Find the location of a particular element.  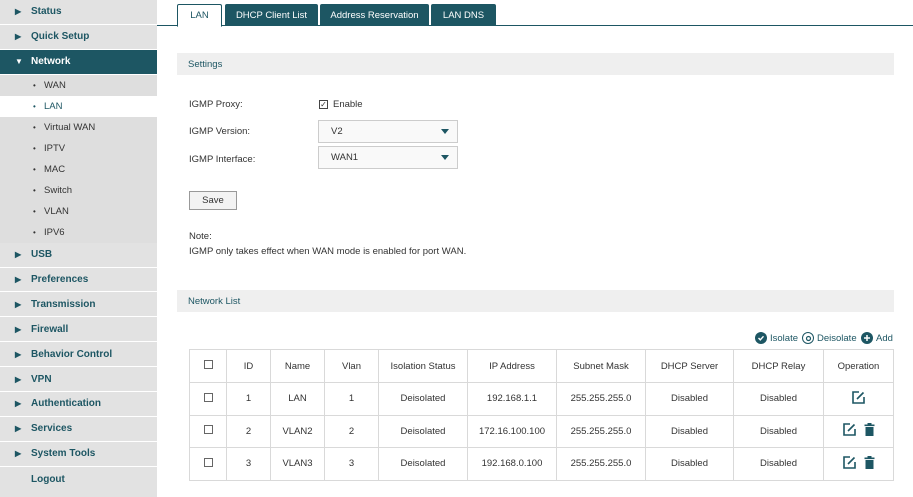

select-all-checkbox is located at coordinates (208, 364).